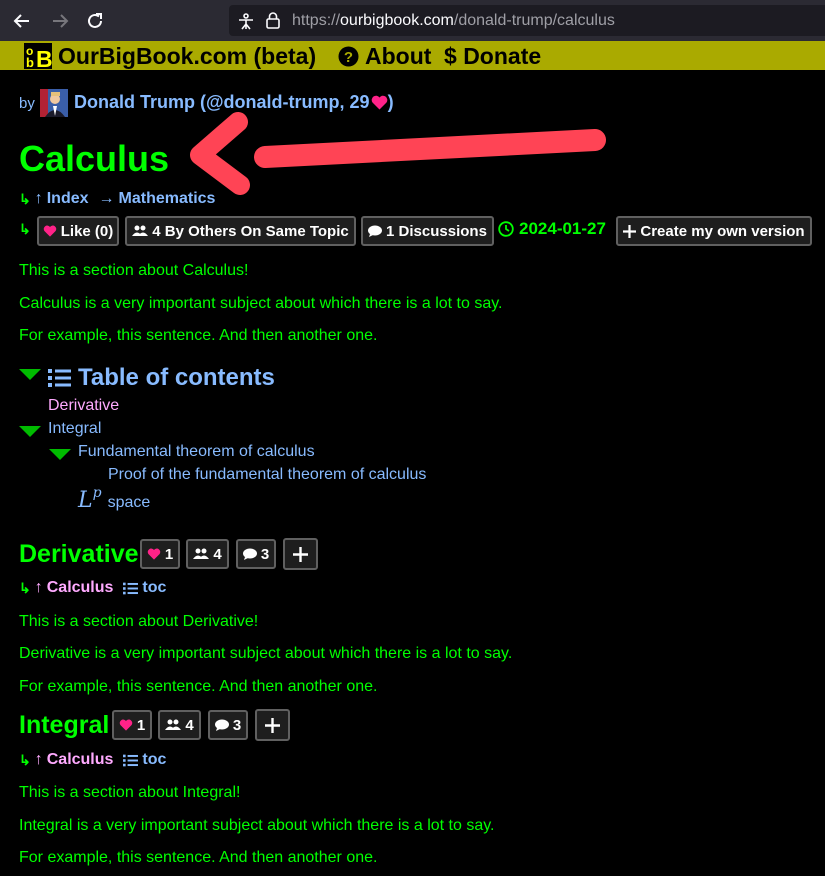  I want to click on like-label: Like (0), so click(87, 231).